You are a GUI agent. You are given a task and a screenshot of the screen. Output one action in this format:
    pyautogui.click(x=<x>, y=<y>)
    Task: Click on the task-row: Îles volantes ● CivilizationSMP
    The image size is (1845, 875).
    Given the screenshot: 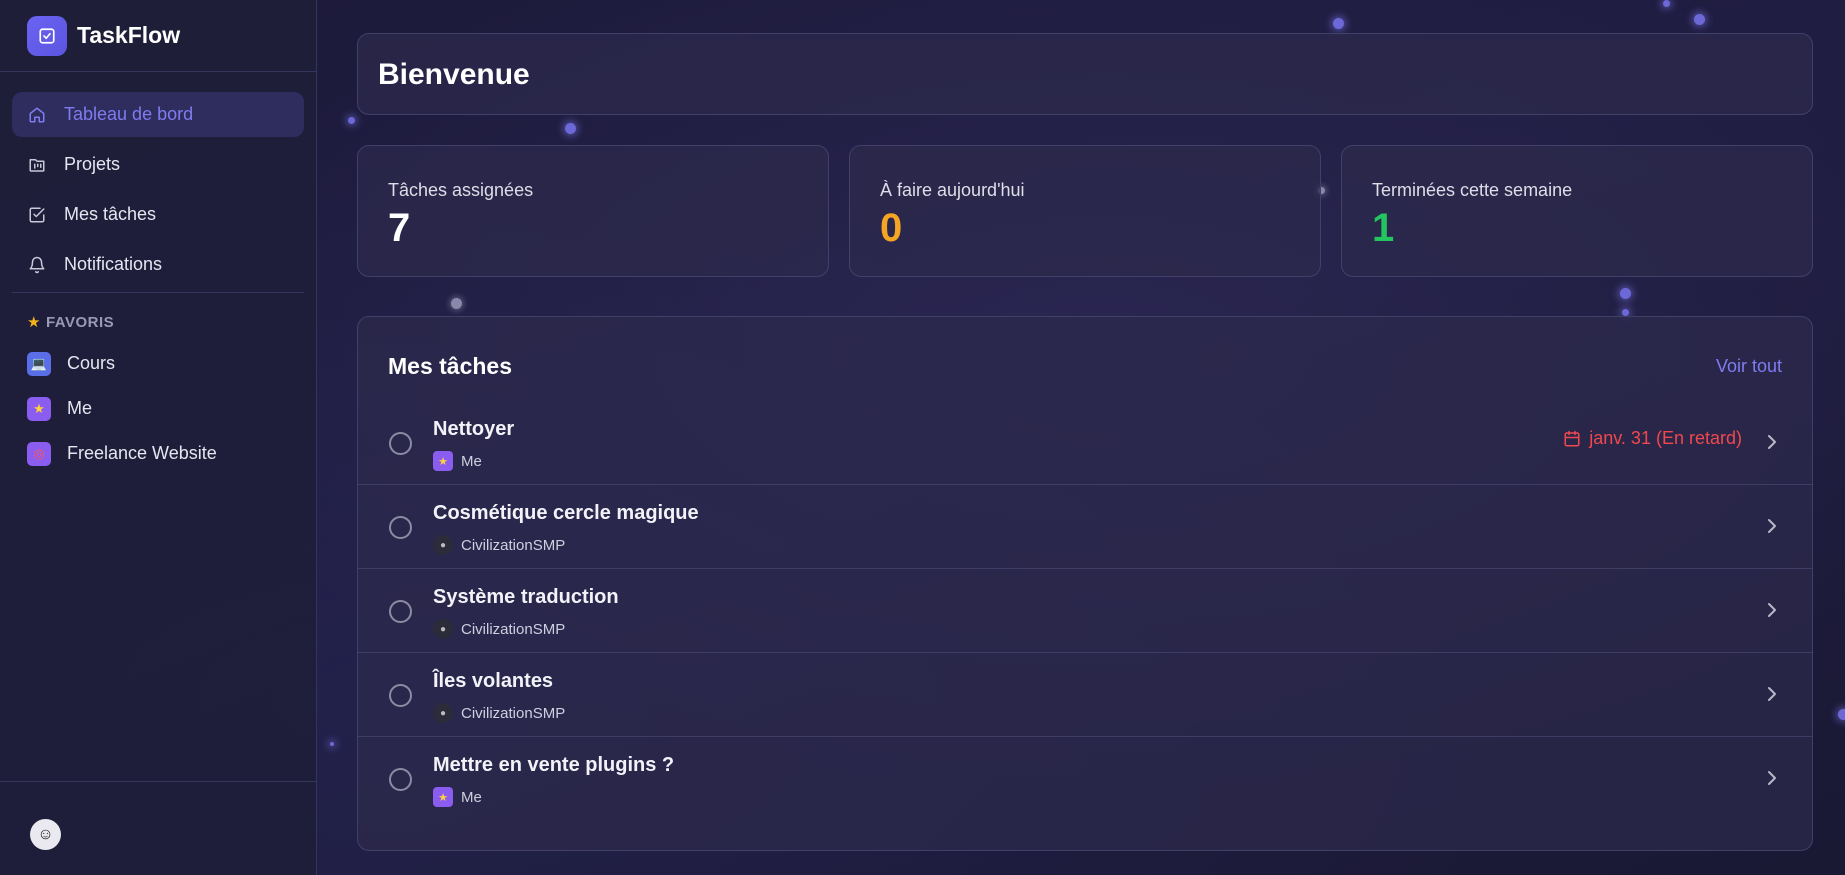 What is the action you would take?
    pyautogui.click(x=1085, y=695)
    